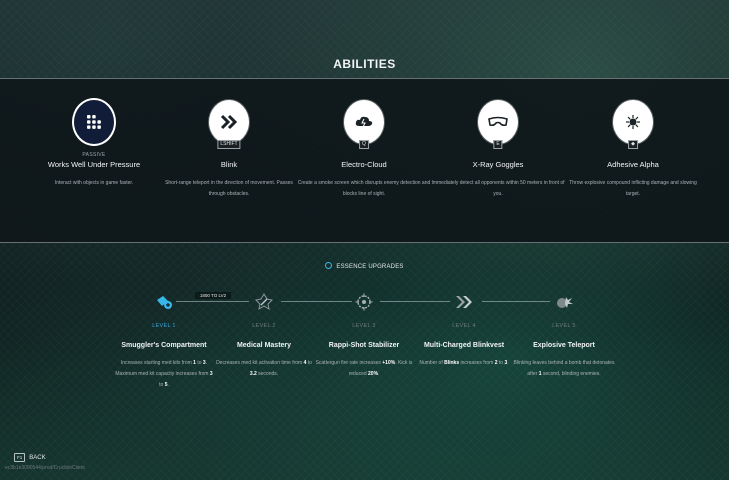 The height and width of the screenshot is (480, 729). What do you see at coordinates (498, 124) in the screenshot?
I see `goggles-icon: E` at bounding box center [498, 124].